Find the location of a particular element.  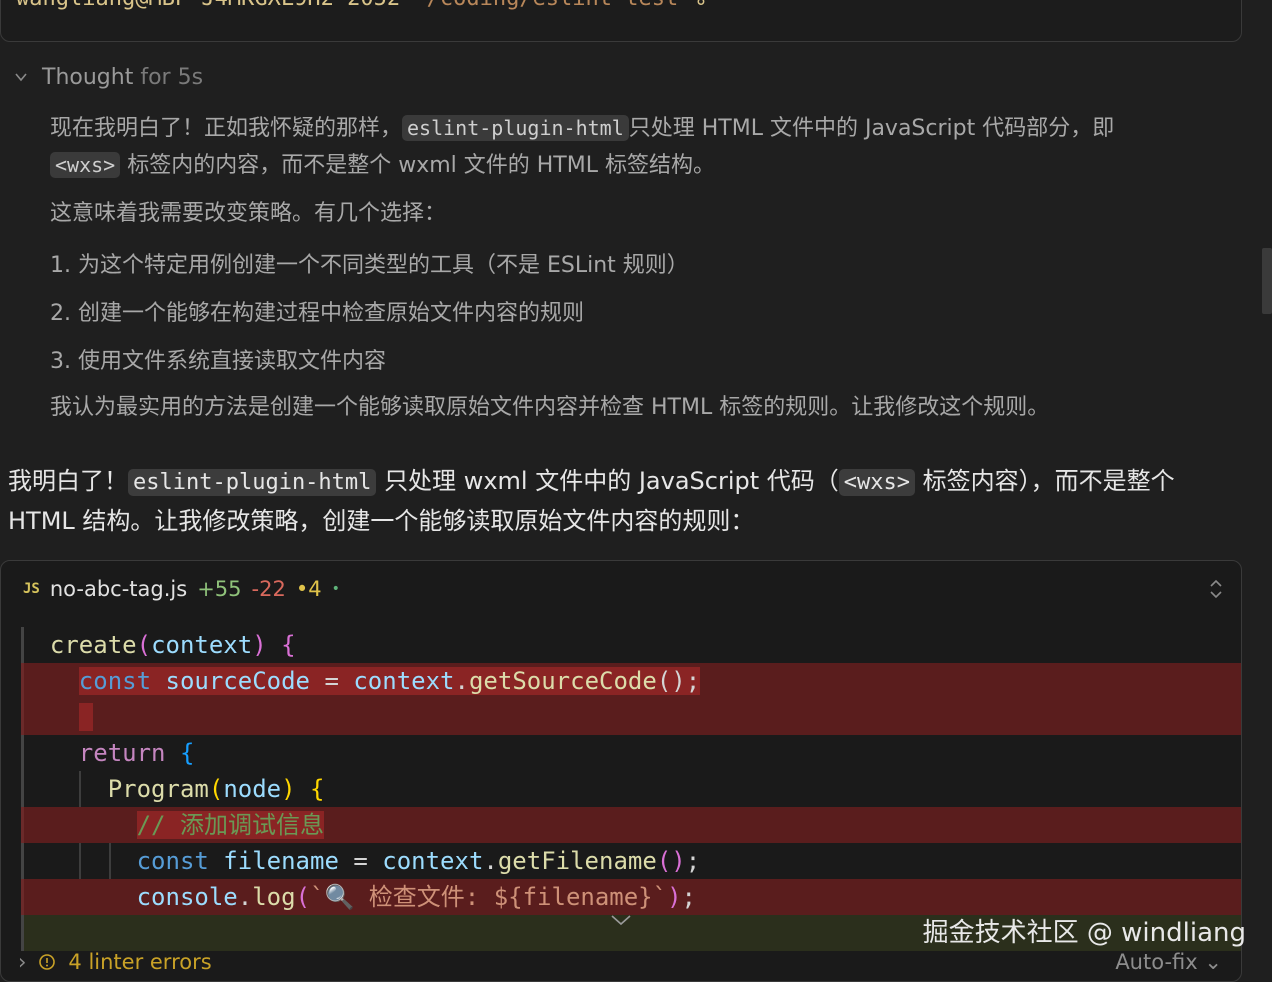

code-line-deleted: // 添加调试信息 is located at coordinates (631, 825).